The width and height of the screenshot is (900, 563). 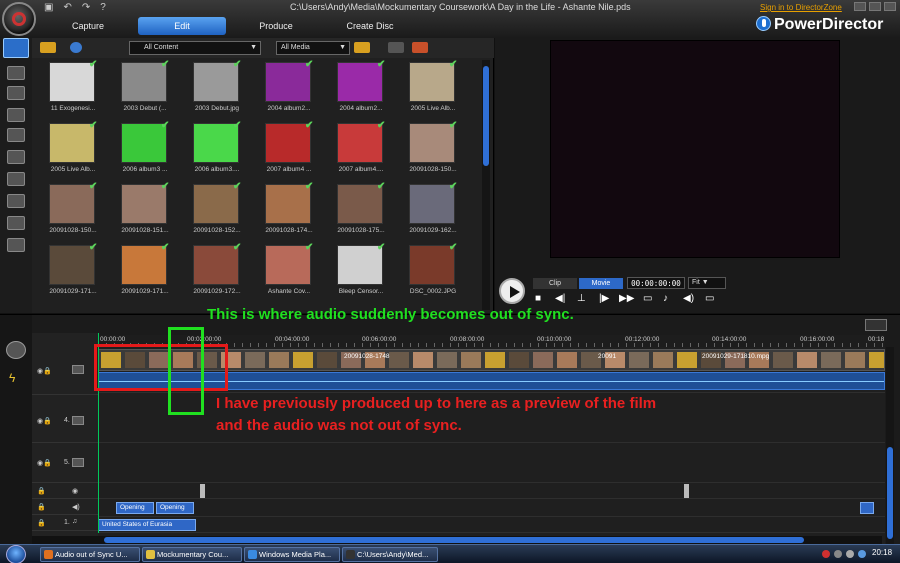 What do you see at coordinates (16, 554) in the screenshot?
I see `start-button` at bounding box center [16, 554].